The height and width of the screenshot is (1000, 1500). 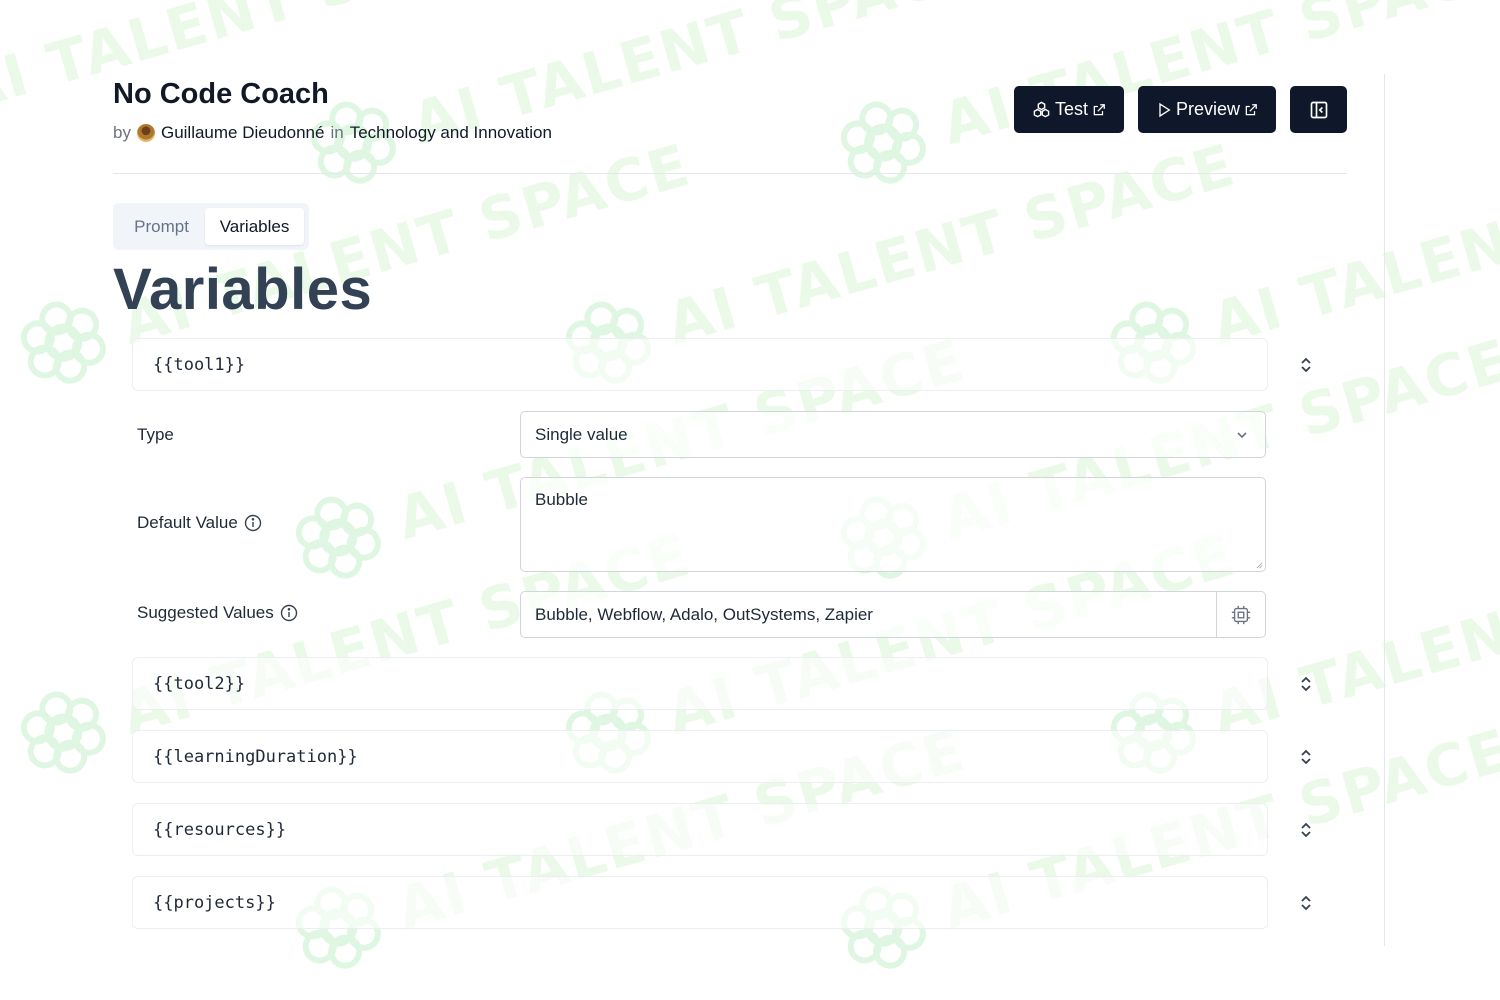 I want to click on type-label-text: Type, so click(x=155, y=434).